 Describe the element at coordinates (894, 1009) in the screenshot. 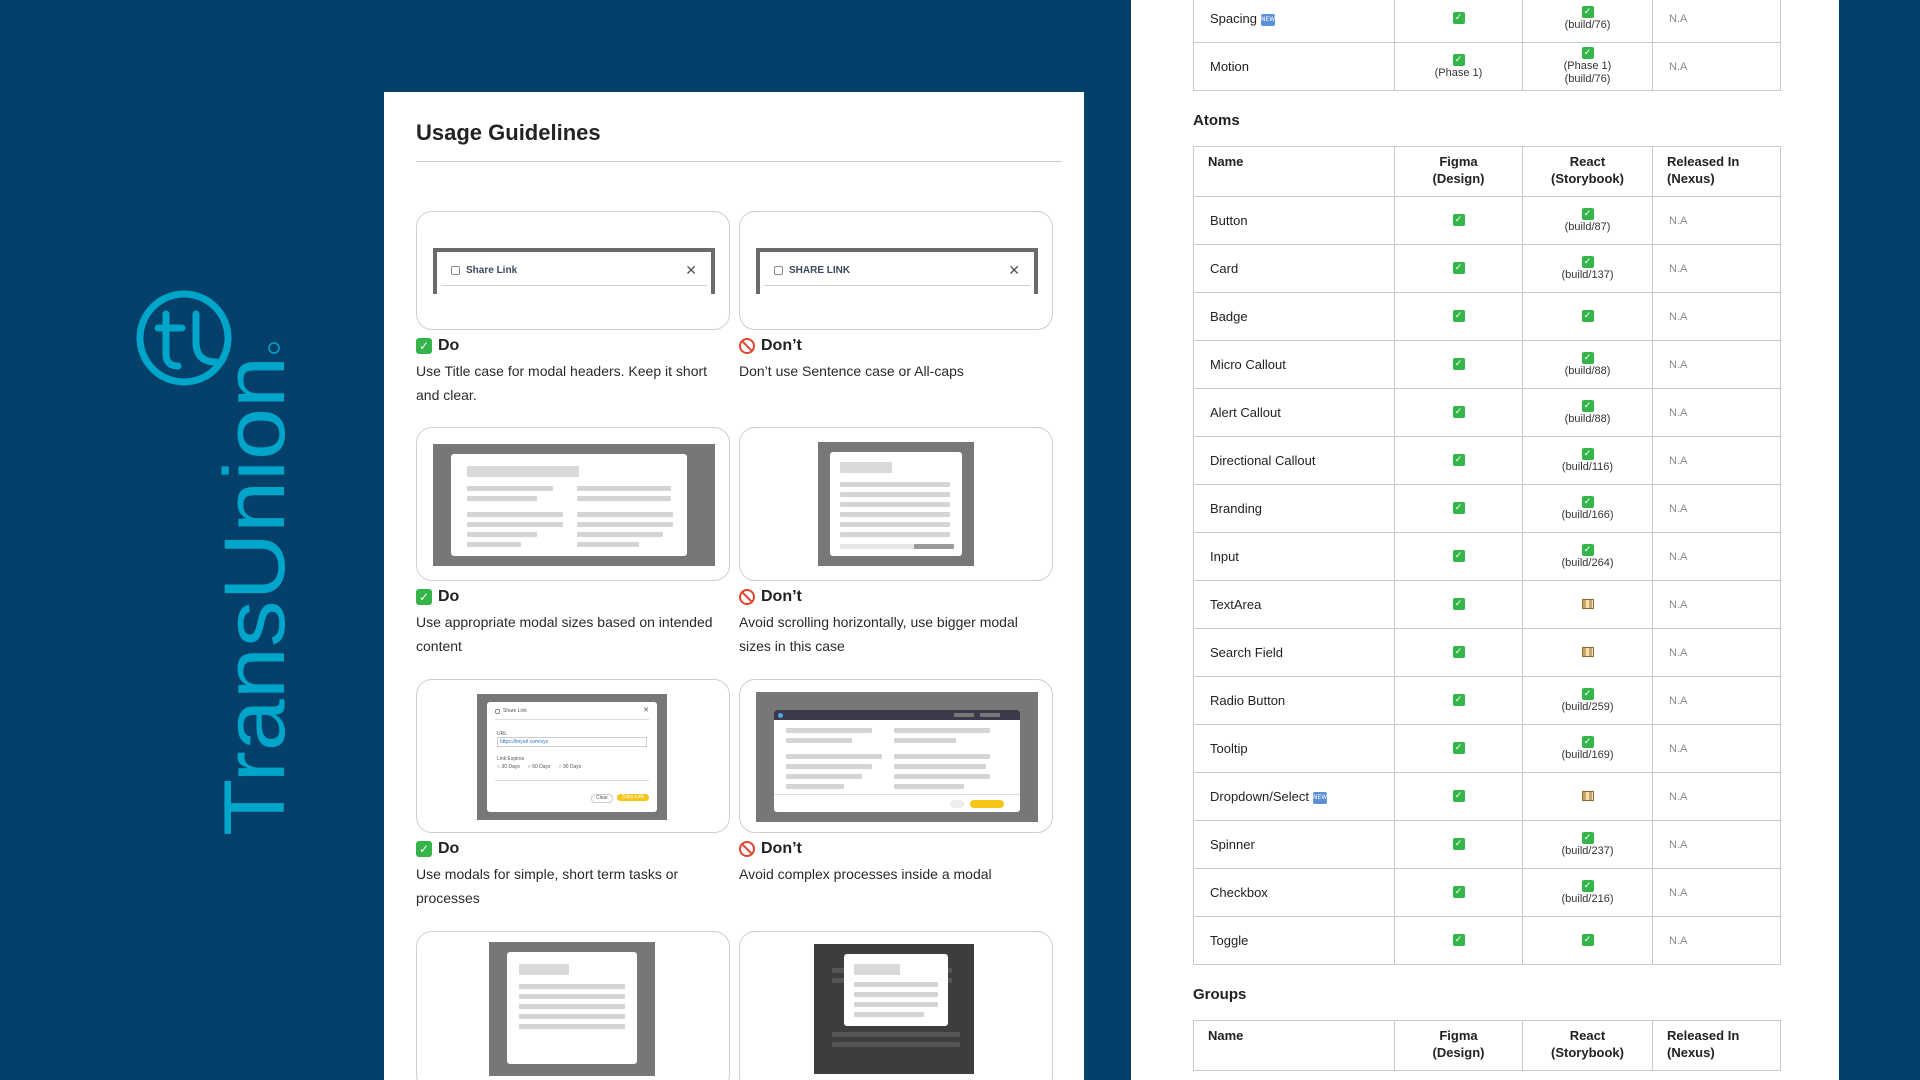

I see `overlay-modal-preview` at that location.